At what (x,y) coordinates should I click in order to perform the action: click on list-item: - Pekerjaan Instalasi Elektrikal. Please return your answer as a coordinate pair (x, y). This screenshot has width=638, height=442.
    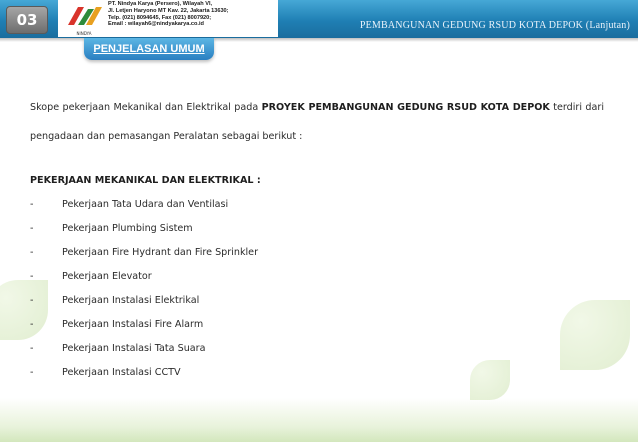
    Looking at the image, I should click on (317, 301).